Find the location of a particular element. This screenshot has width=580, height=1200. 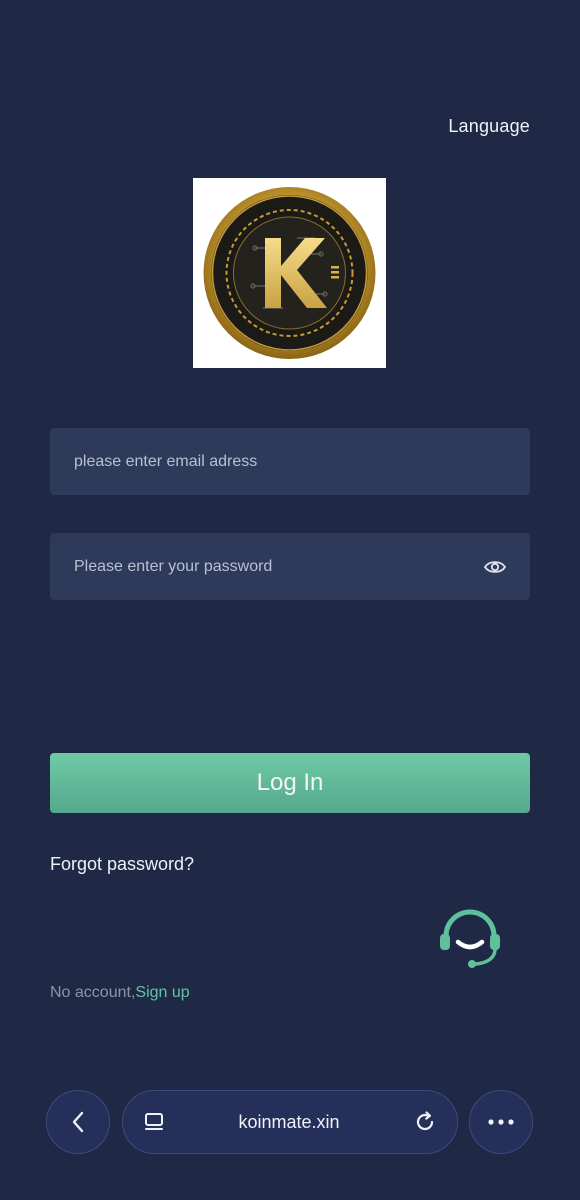

reload-icon is located at coordinates (425, 1122).